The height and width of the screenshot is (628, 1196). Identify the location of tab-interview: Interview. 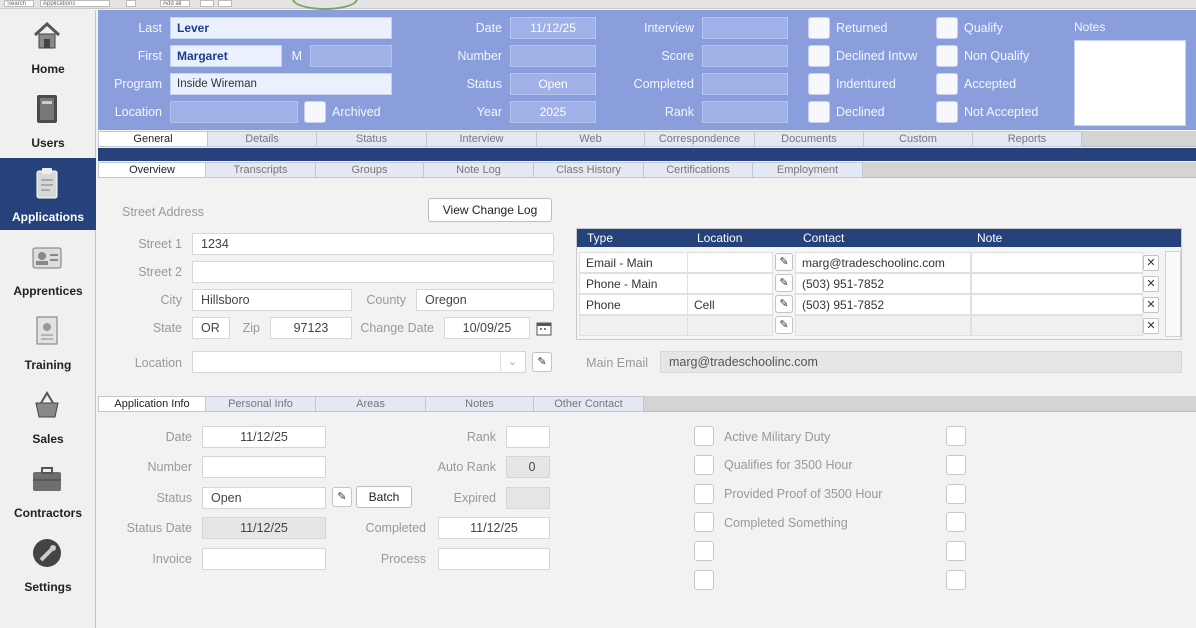
(482, 139).